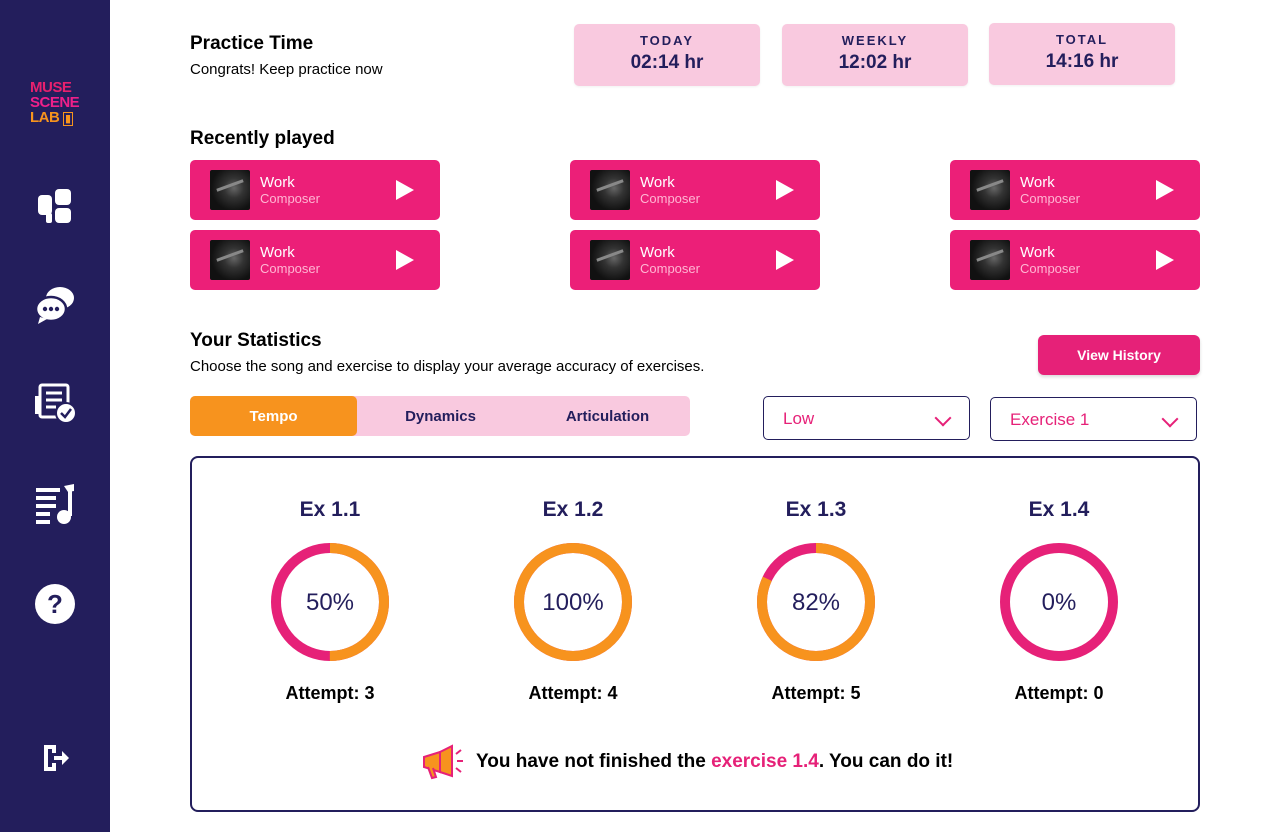  Describe the element at coordinates (1050, 419) in the screenshot. I see `exercise-dropdown-value: Exercise 1` at that location.